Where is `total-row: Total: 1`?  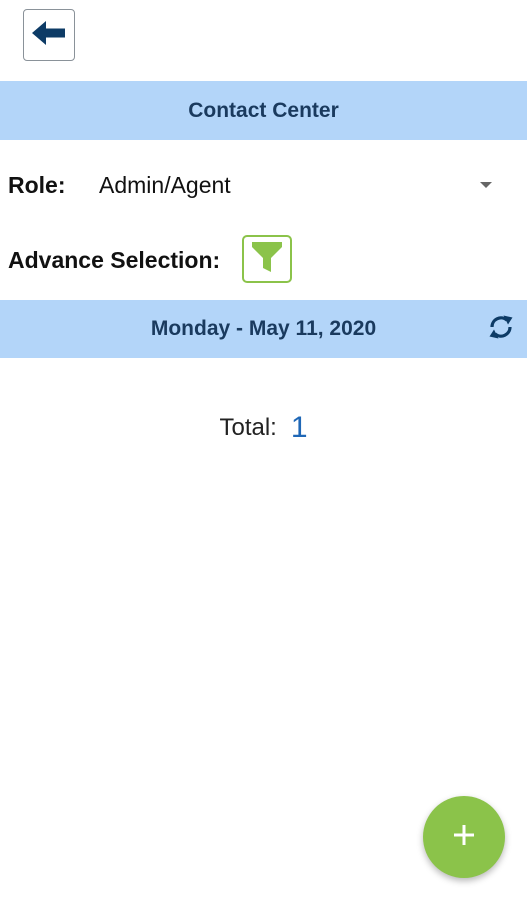
total-row: Total: 1 is located at coordinates (263, 428).